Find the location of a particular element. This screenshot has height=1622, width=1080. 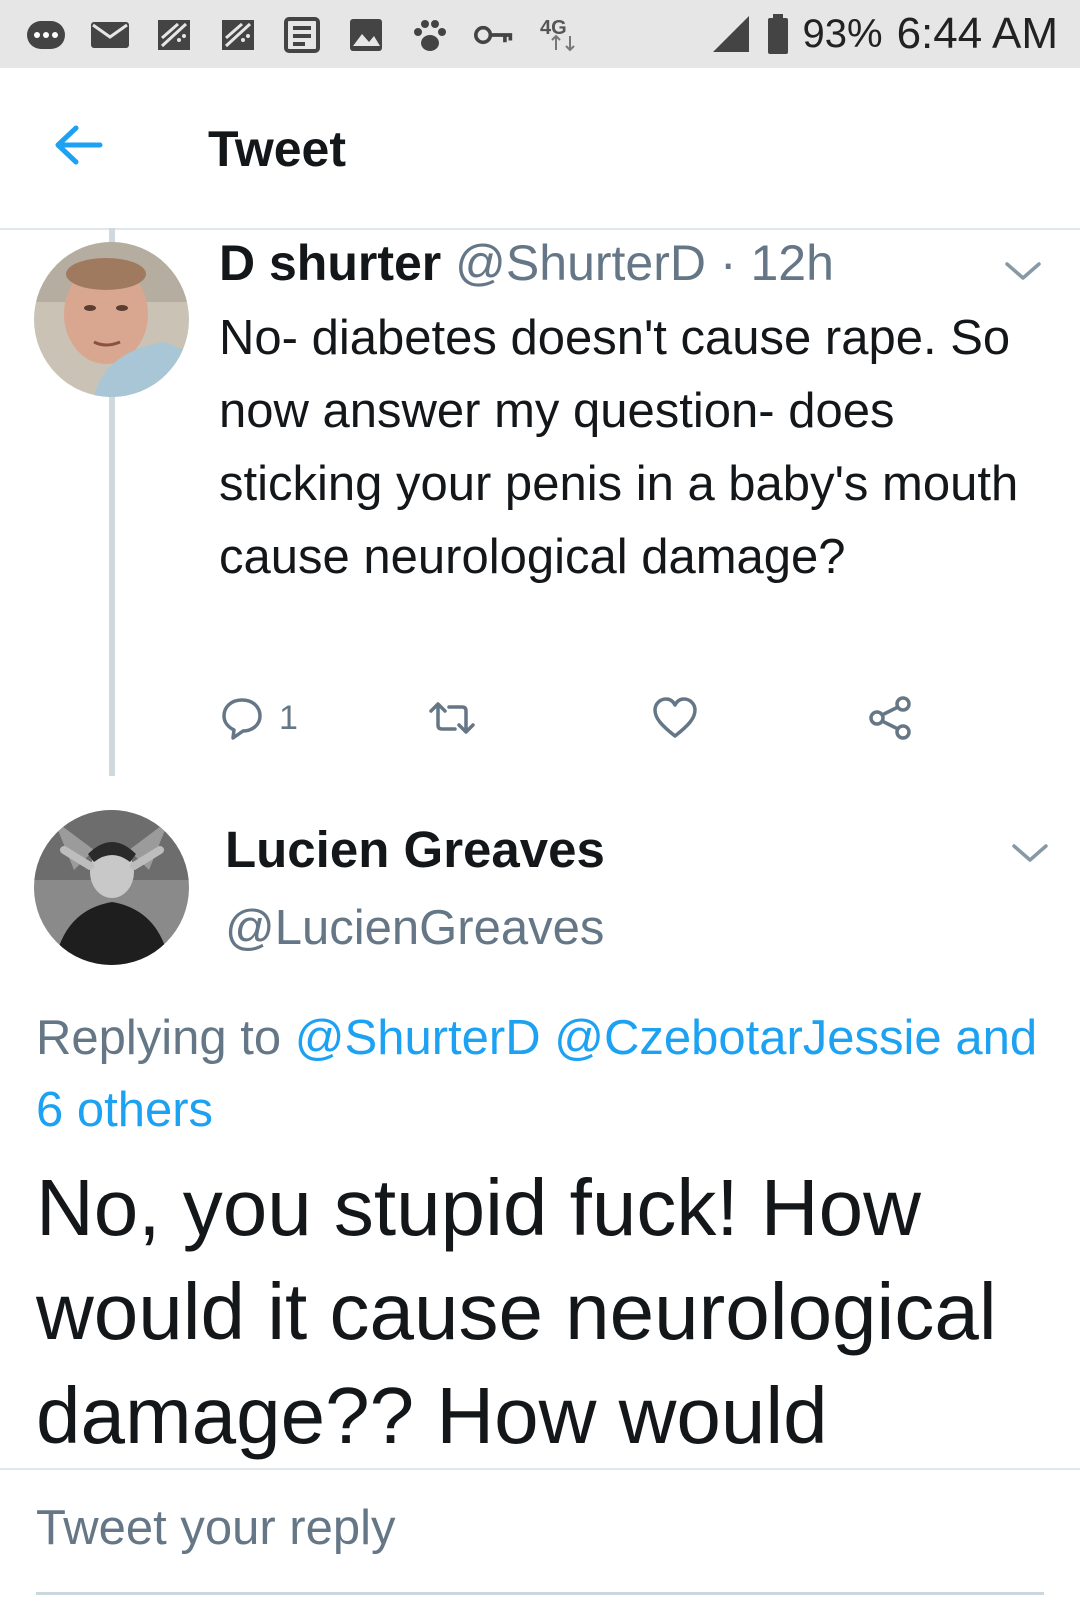

app-header: Tweet is located at coordinates (540, 149).